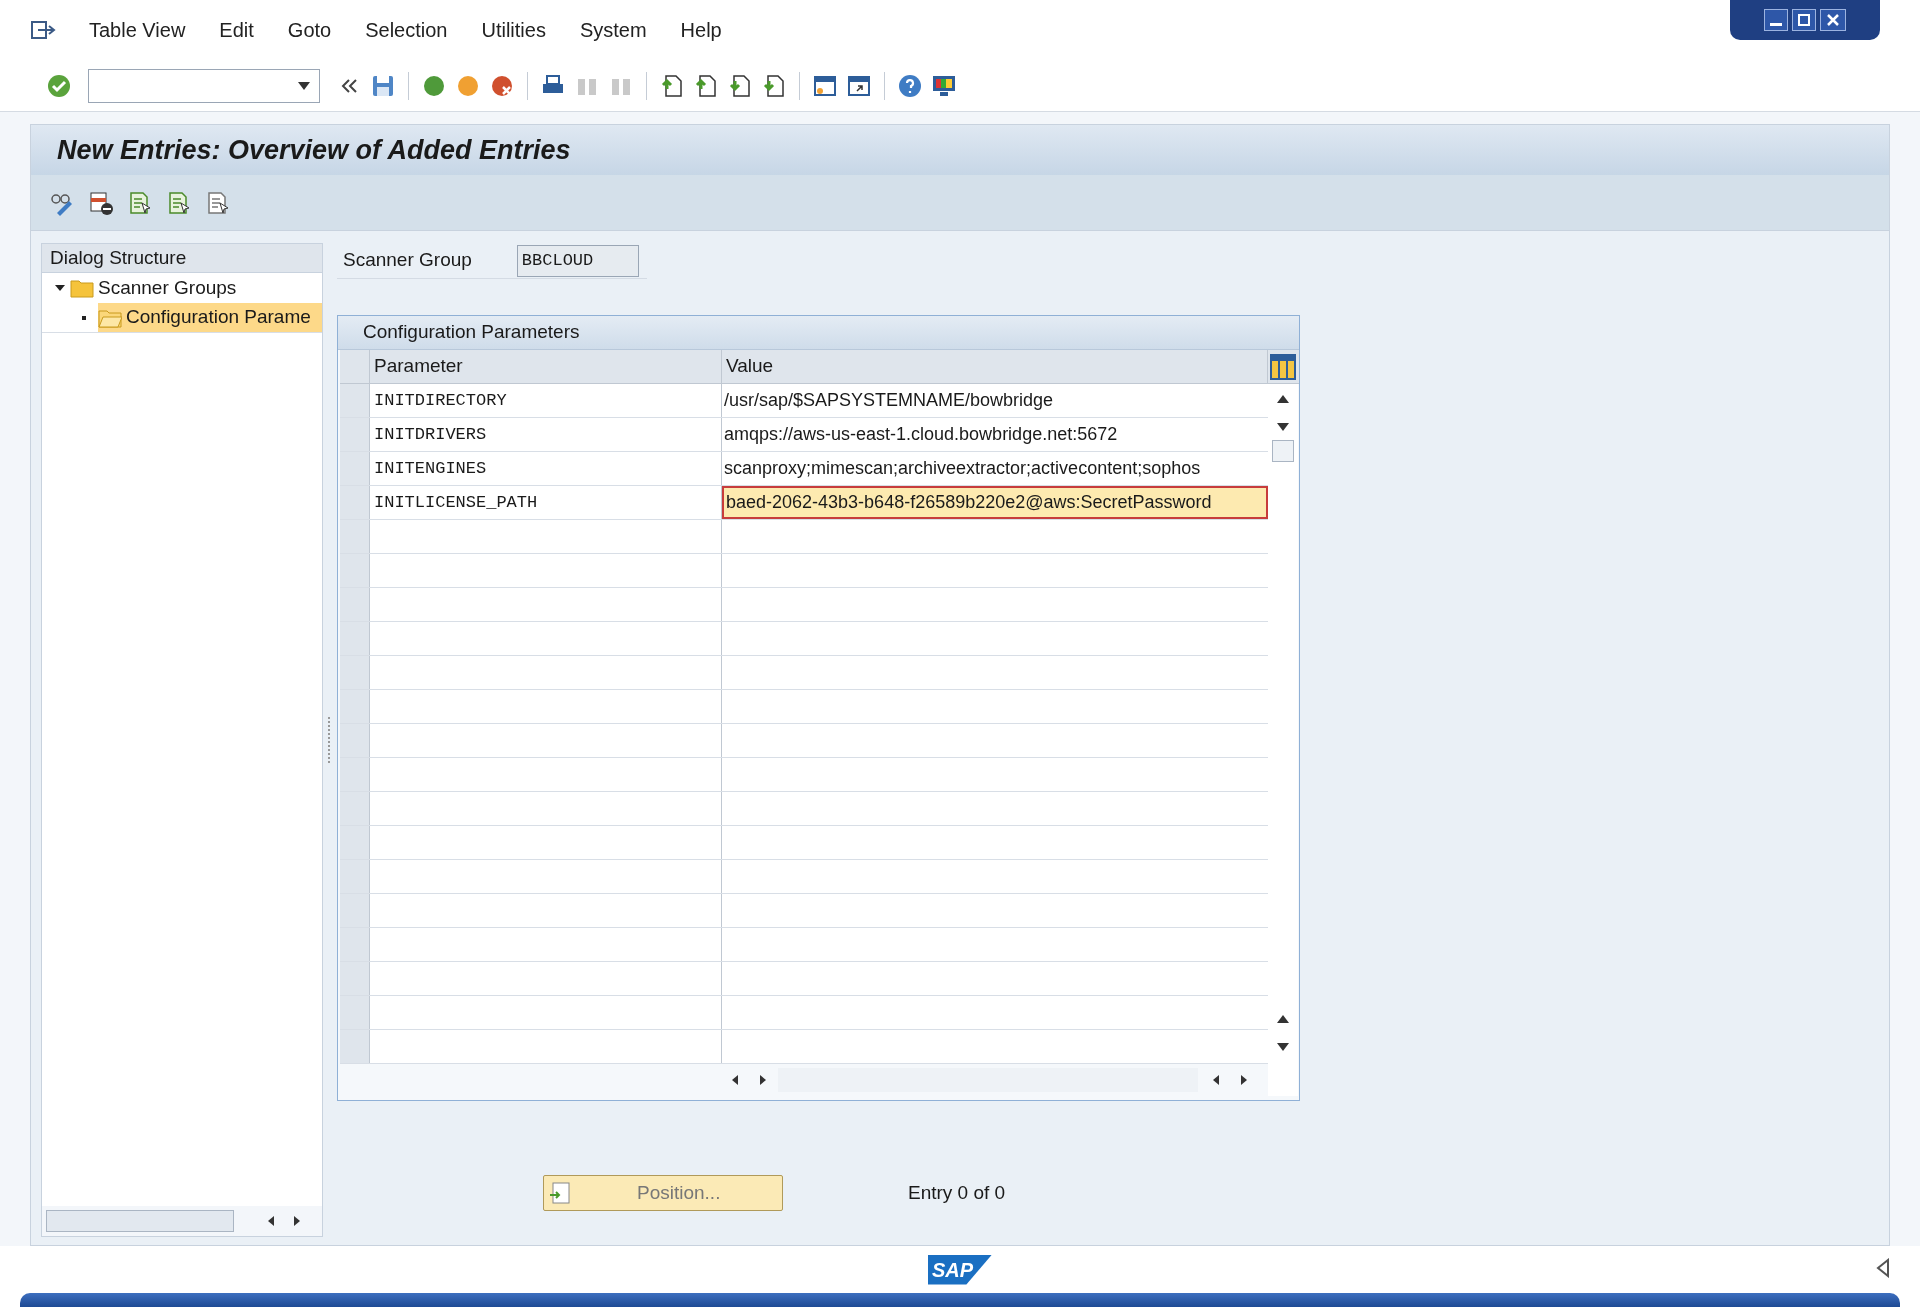 The width and height of the screenshot is (1920, 1307). I want to click on folder-icon, so click(82, 288).